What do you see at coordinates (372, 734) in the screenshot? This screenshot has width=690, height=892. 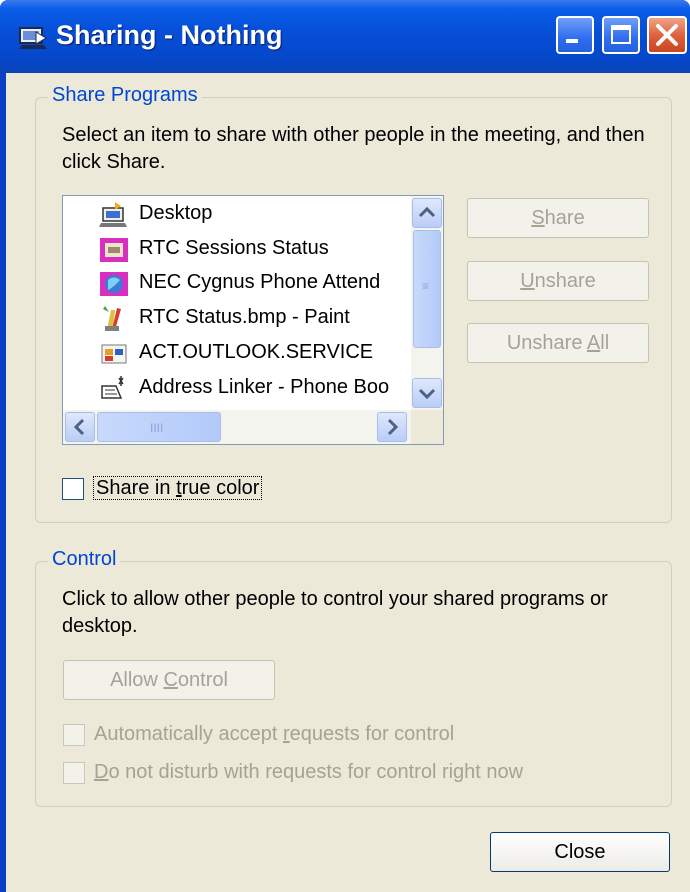 I see `auto-accept-post: equests for control` at bounding box center [372, 734].